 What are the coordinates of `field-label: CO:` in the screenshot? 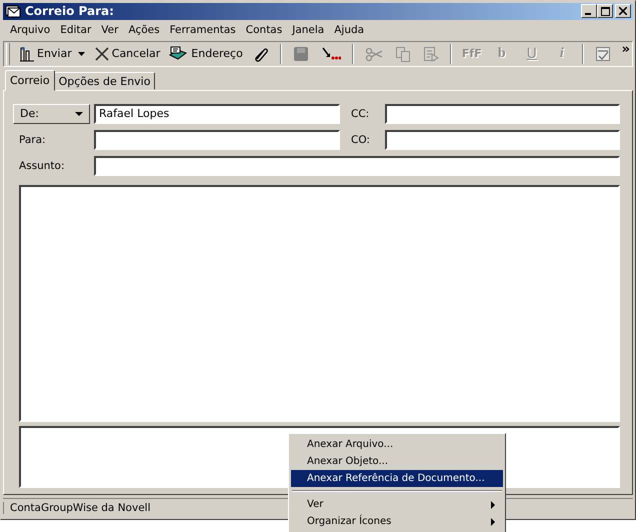 It's located at (360, 140).